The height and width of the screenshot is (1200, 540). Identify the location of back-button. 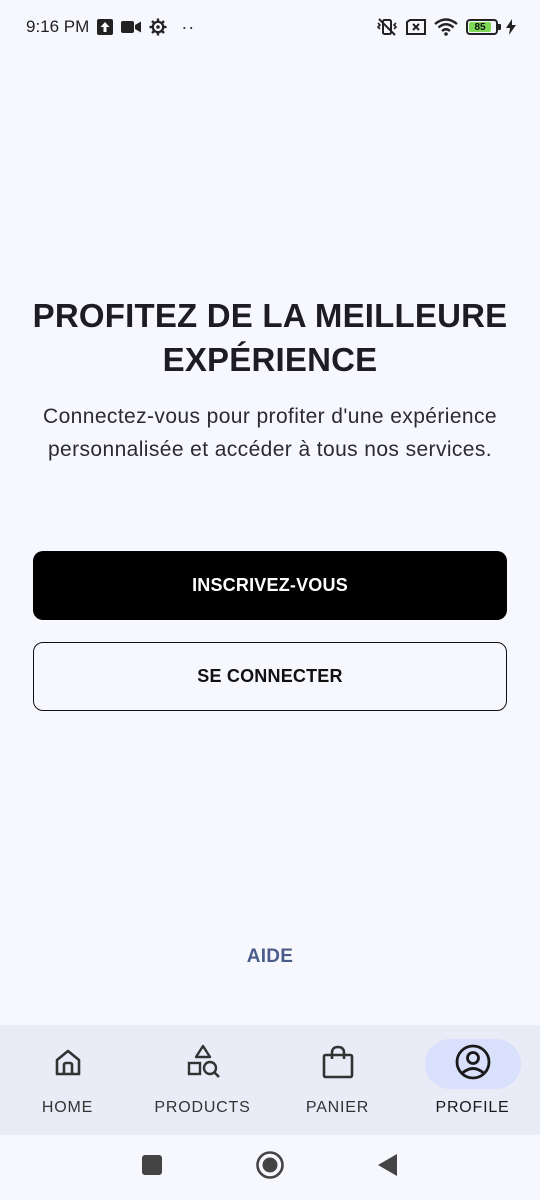
(388, 1167).